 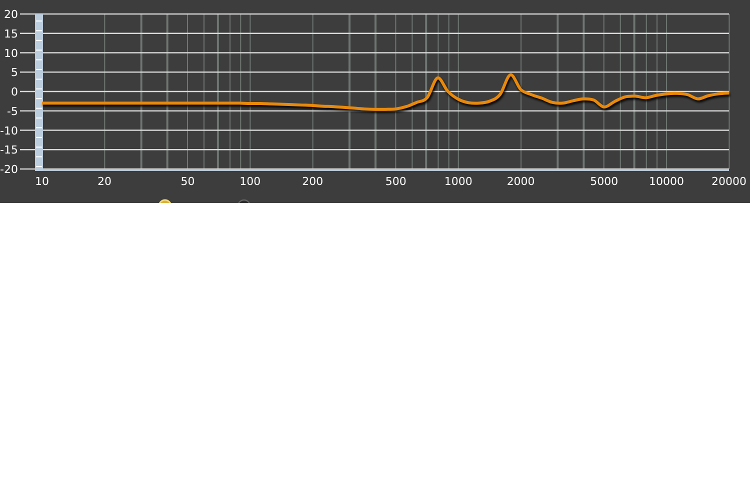 What do you see at coordinates (14, 92) in the screenshot?
I see `y-tick-label: 0` at bounding box center [14, 92].